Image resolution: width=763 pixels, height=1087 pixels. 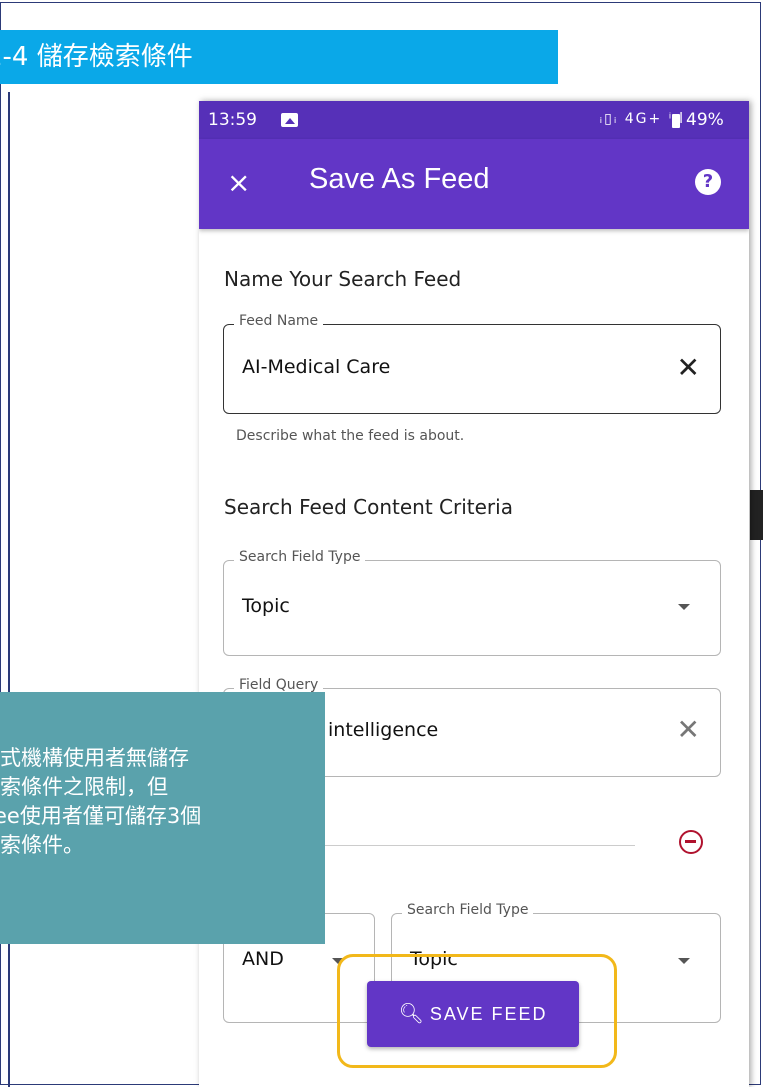 I want to click on close-icon: ×, so click(x=238, y=183).